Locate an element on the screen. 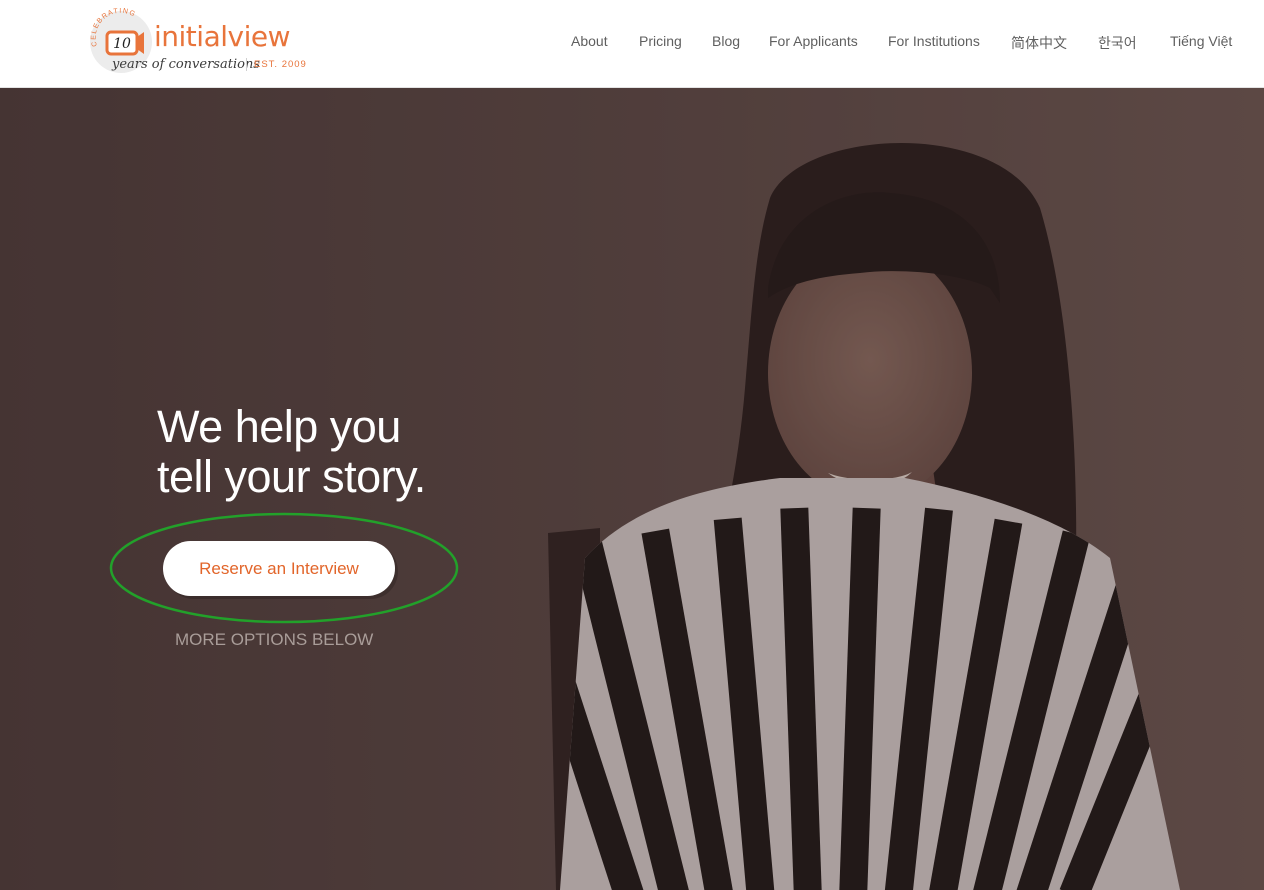 The image size is (1264, 890). nav-for-applicants: For Applicants is located at coordinates (813, 41).